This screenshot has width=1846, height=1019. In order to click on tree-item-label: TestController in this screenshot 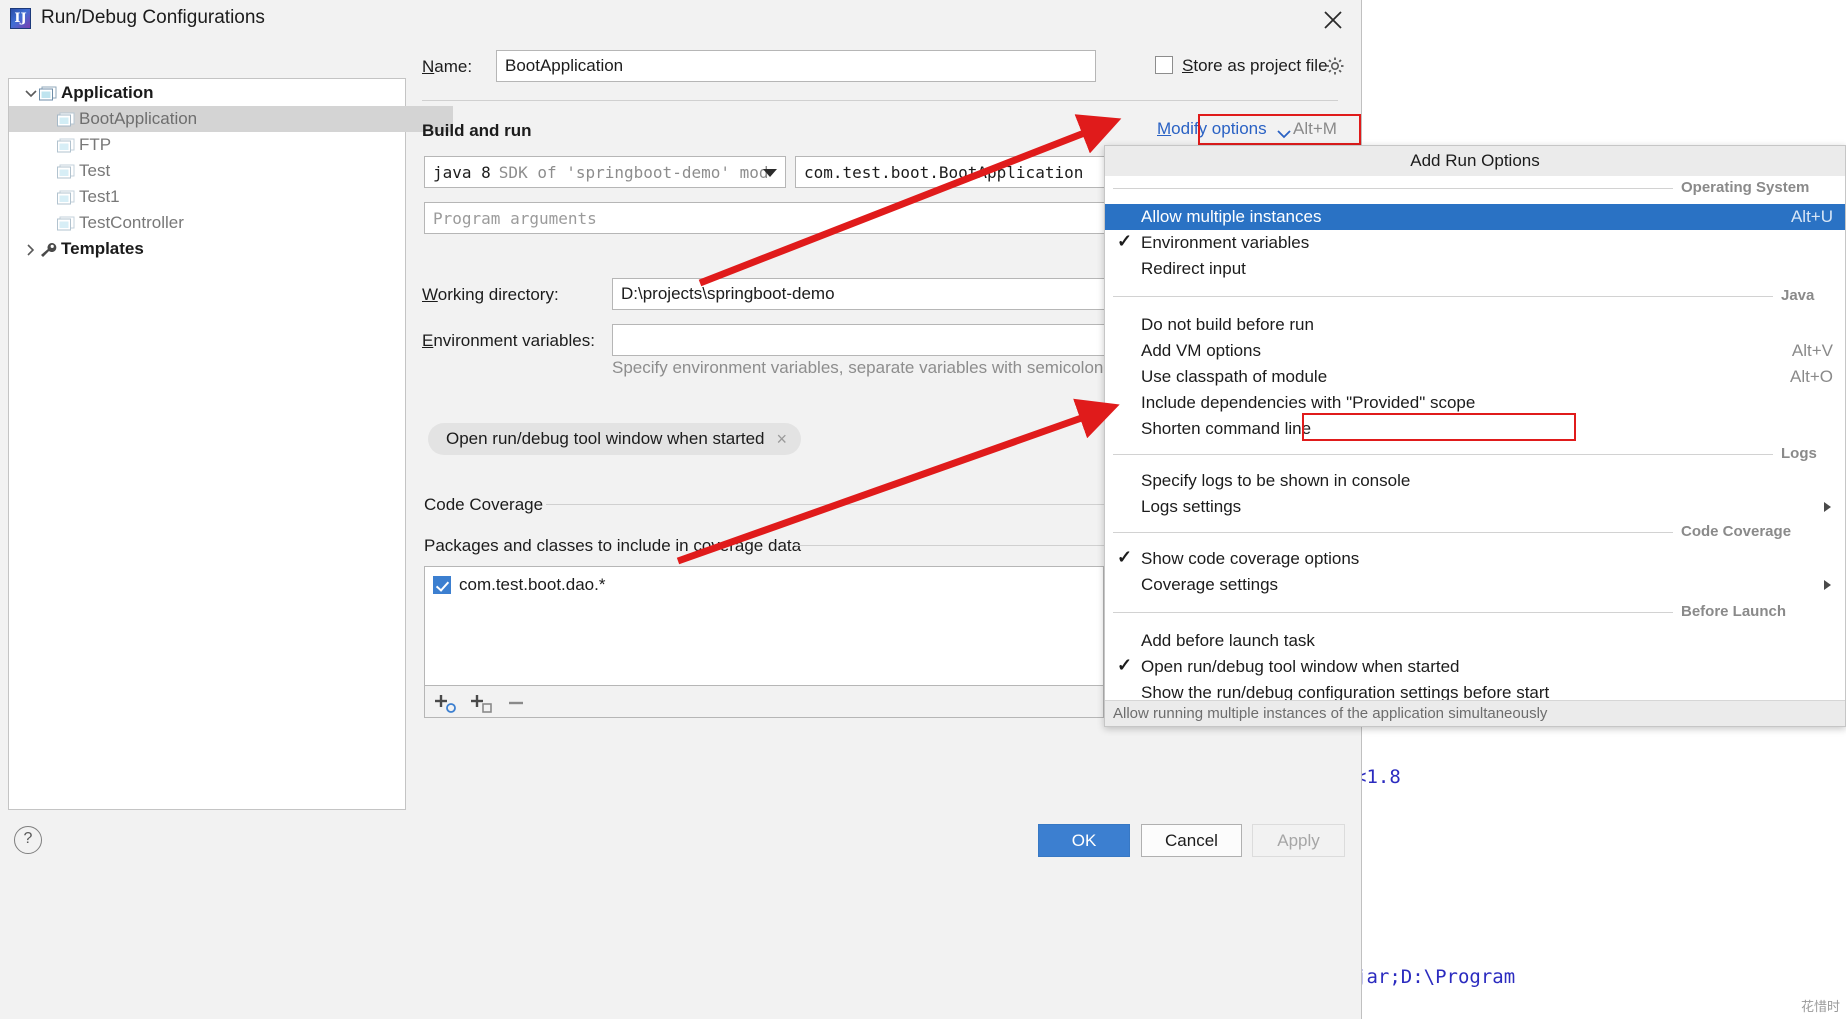, I will do `click(131, 222)`.